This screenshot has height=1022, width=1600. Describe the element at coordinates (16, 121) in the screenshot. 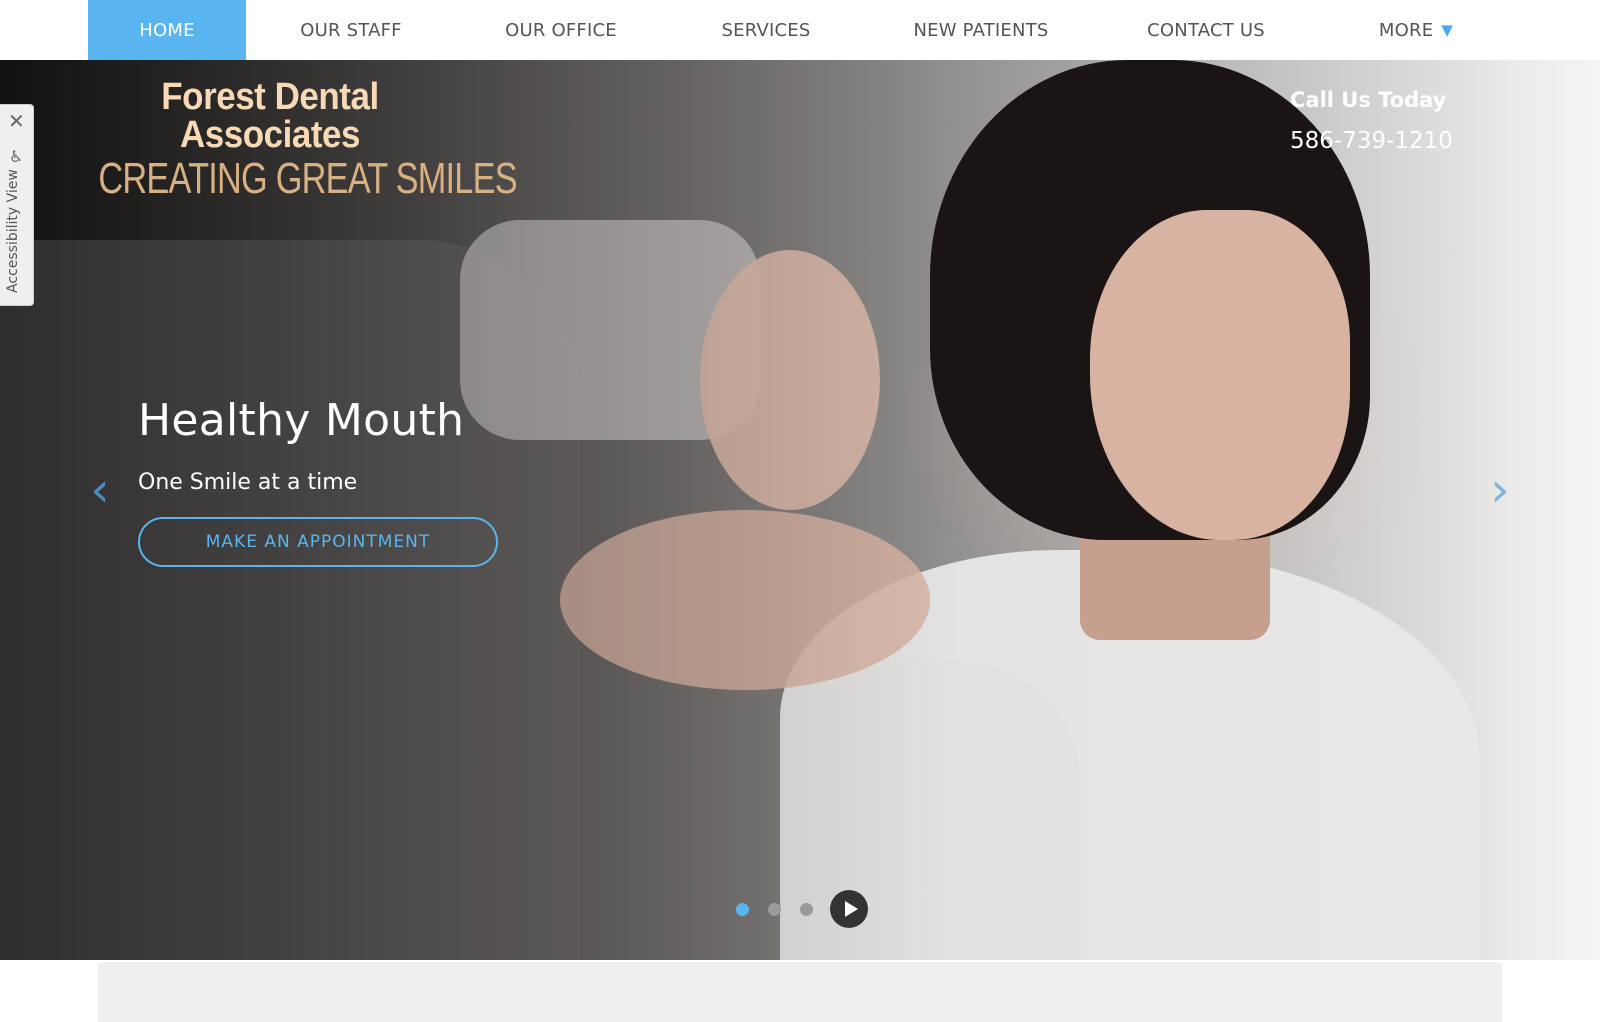

I see `close-icon: ✕` at that location.